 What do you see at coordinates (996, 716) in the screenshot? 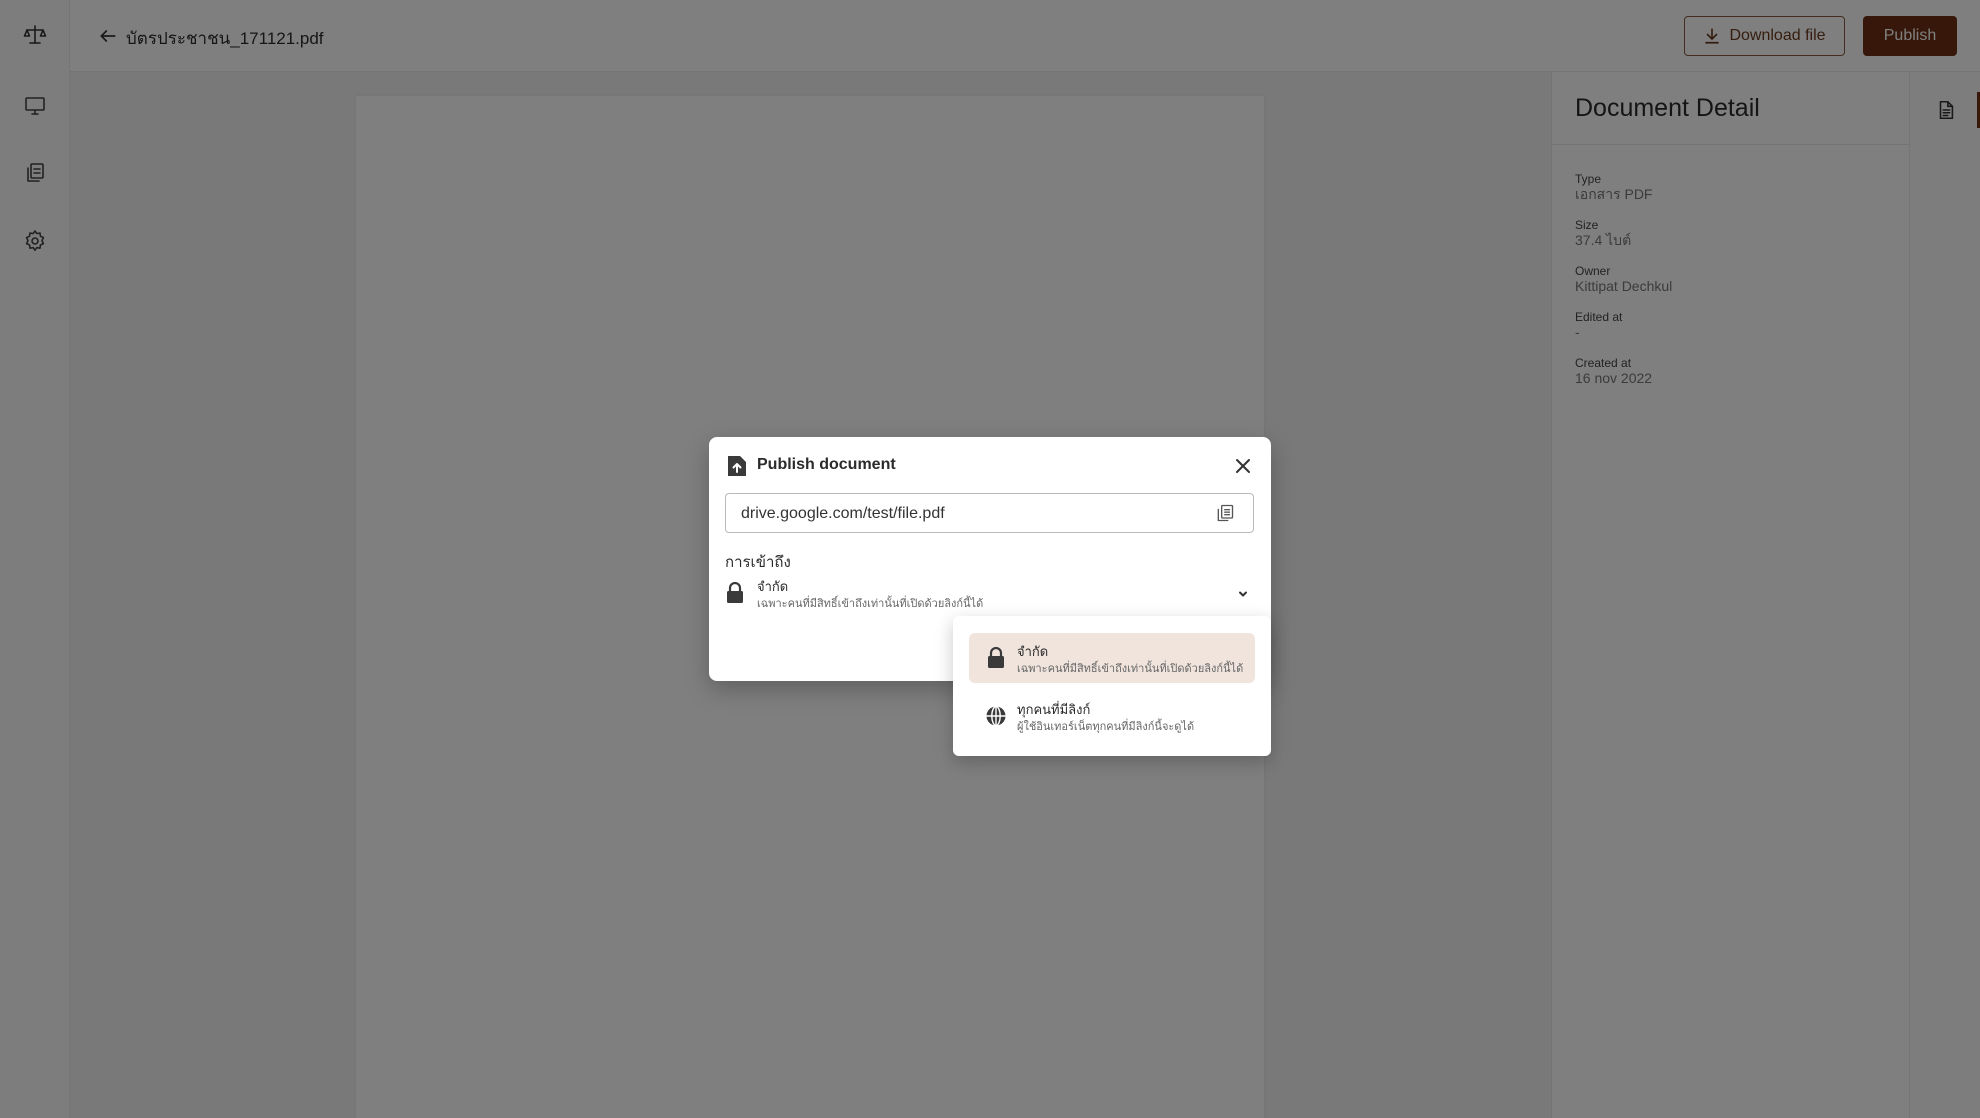
I see `globe-icon` at bounding box center [996, 716].